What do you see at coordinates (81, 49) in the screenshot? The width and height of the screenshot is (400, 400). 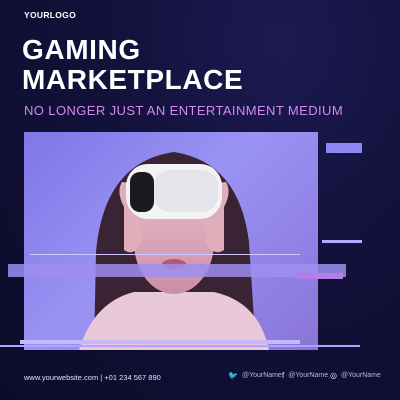 I see `headline-line-1: GAMING` at bounding box center [81, 49].